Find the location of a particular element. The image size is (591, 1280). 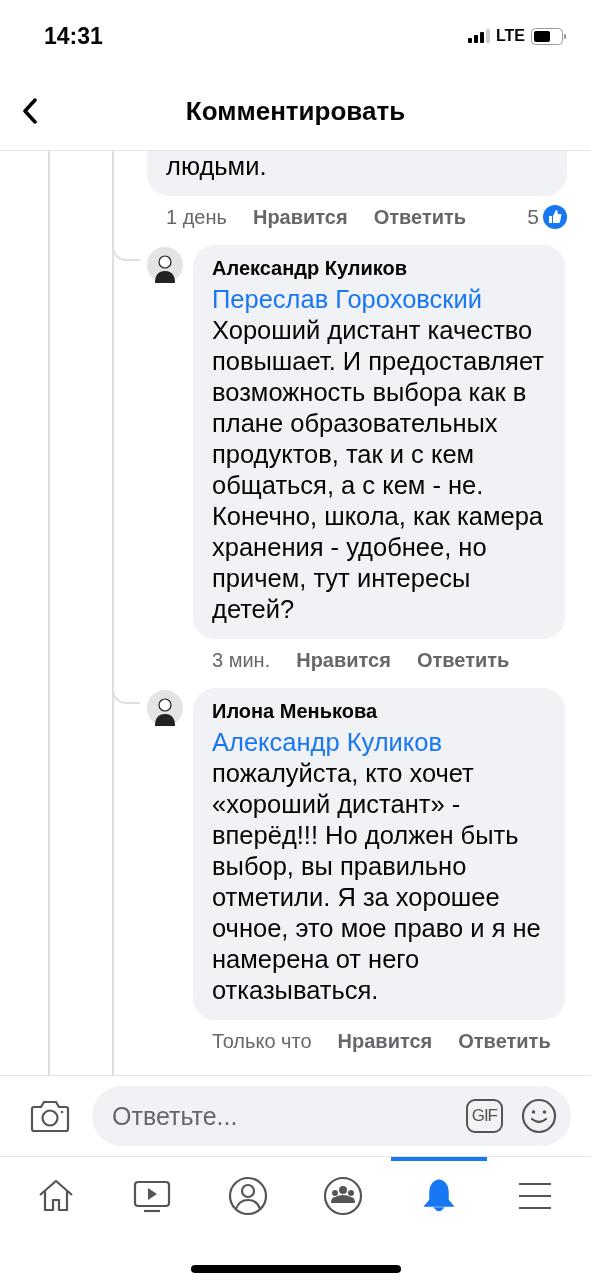

comment-time: 1 день is located at coordinates (196, 217).